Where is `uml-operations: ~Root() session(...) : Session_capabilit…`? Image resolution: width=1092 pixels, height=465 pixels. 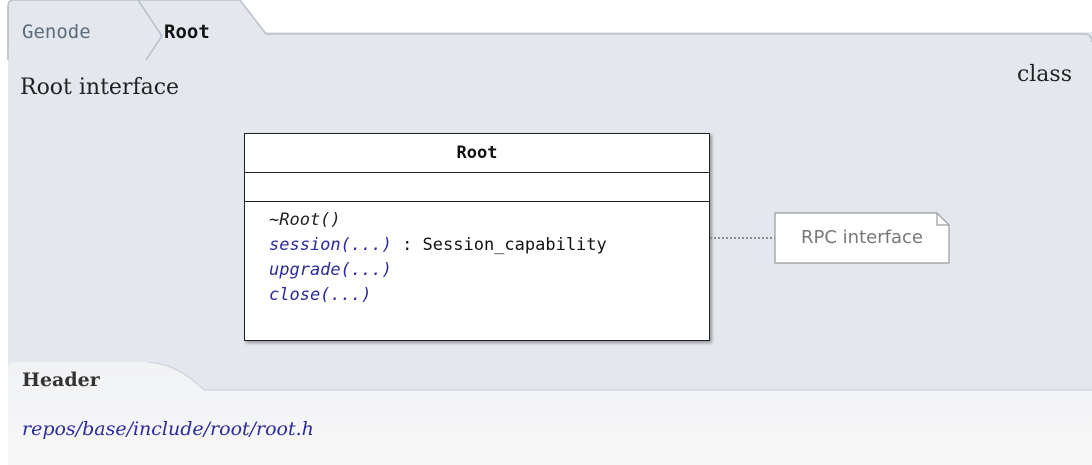 uml-operations: ~Root() session(...) : Session_capabilit… is located at coordinates (477, 255).